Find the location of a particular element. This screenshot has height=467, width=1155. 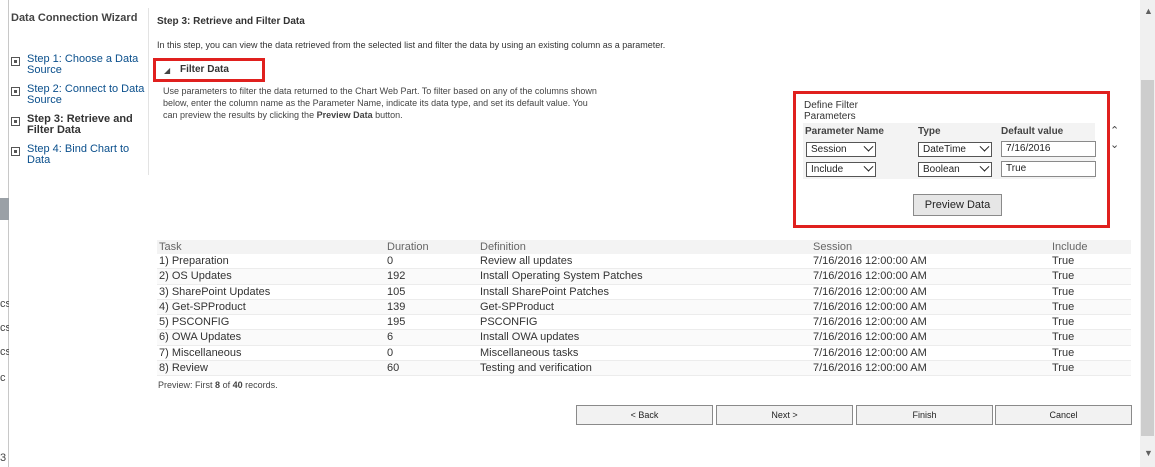

selected-value: DateTime is located at coordinates (944, 149).